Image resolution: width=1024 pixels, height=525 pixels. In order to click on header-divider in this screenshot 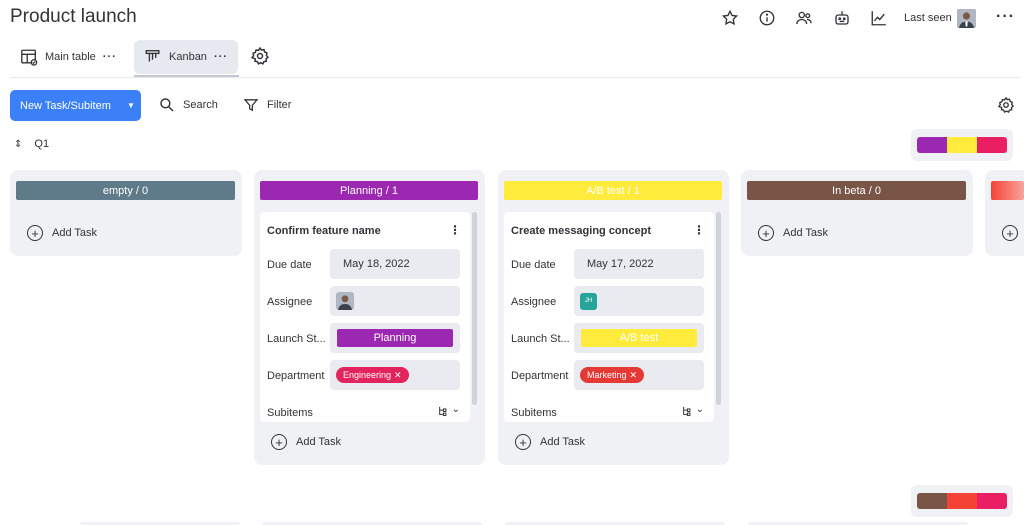, I will do `click(515, 77)`.